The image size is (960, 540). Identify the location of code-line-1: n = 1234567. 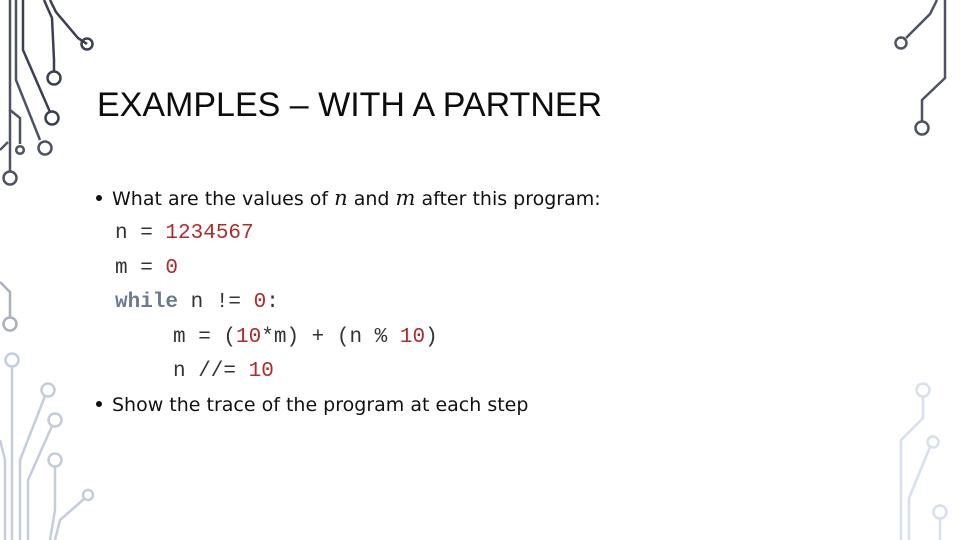
(184, 233).